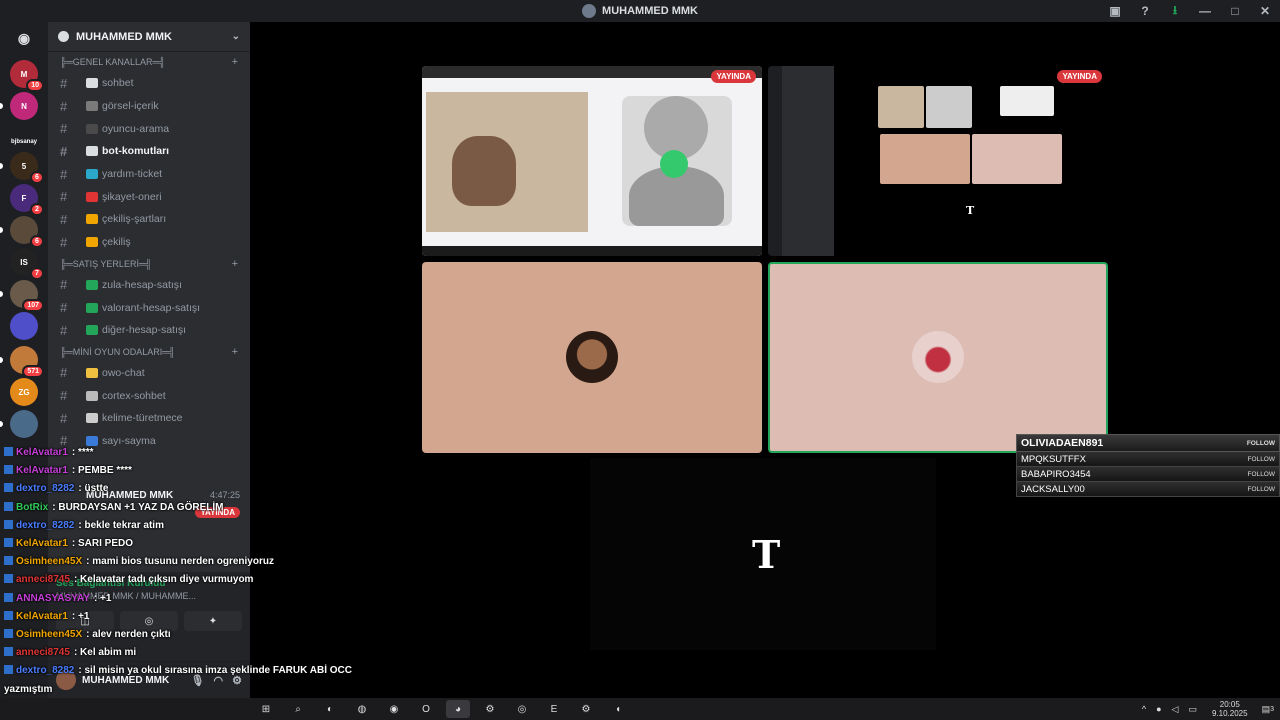  Describe the element at coordinates (27, 264) in the screenshot. I see `server-is: IS 7` at that location.